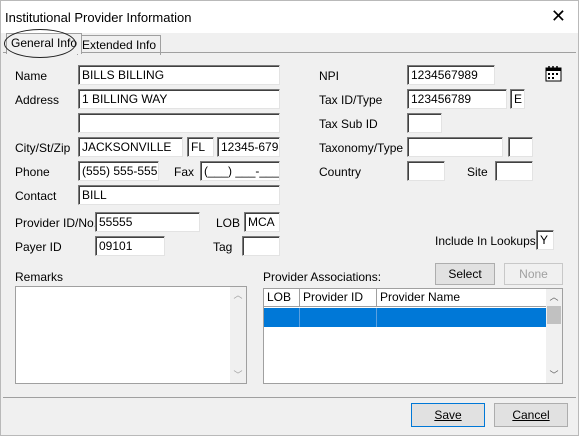 The image size is (579, 436). Describe the element at coordinates (44, 43) in the screenshot. I see `tab-general-info: General Info` at that location.